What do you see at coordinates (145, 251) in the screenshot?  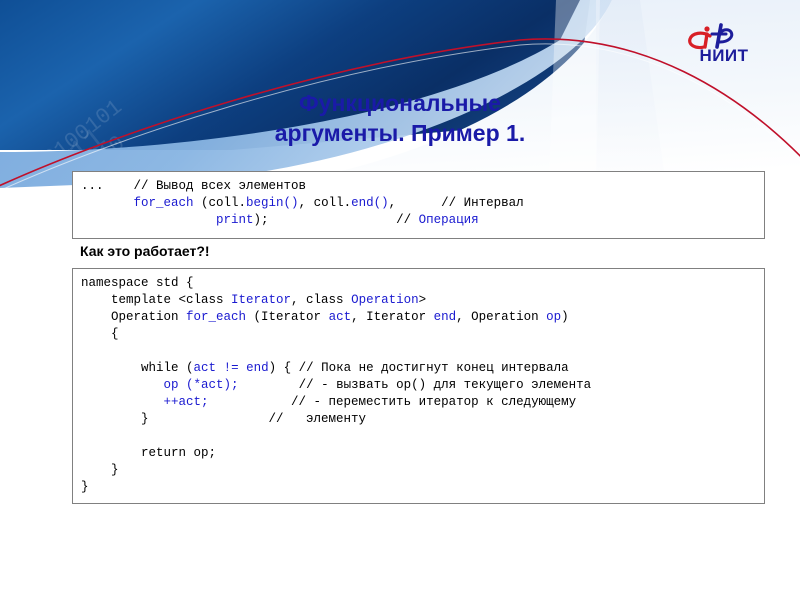 I see `section-caption: Как это работает?!` at bounding box center [145, 251].